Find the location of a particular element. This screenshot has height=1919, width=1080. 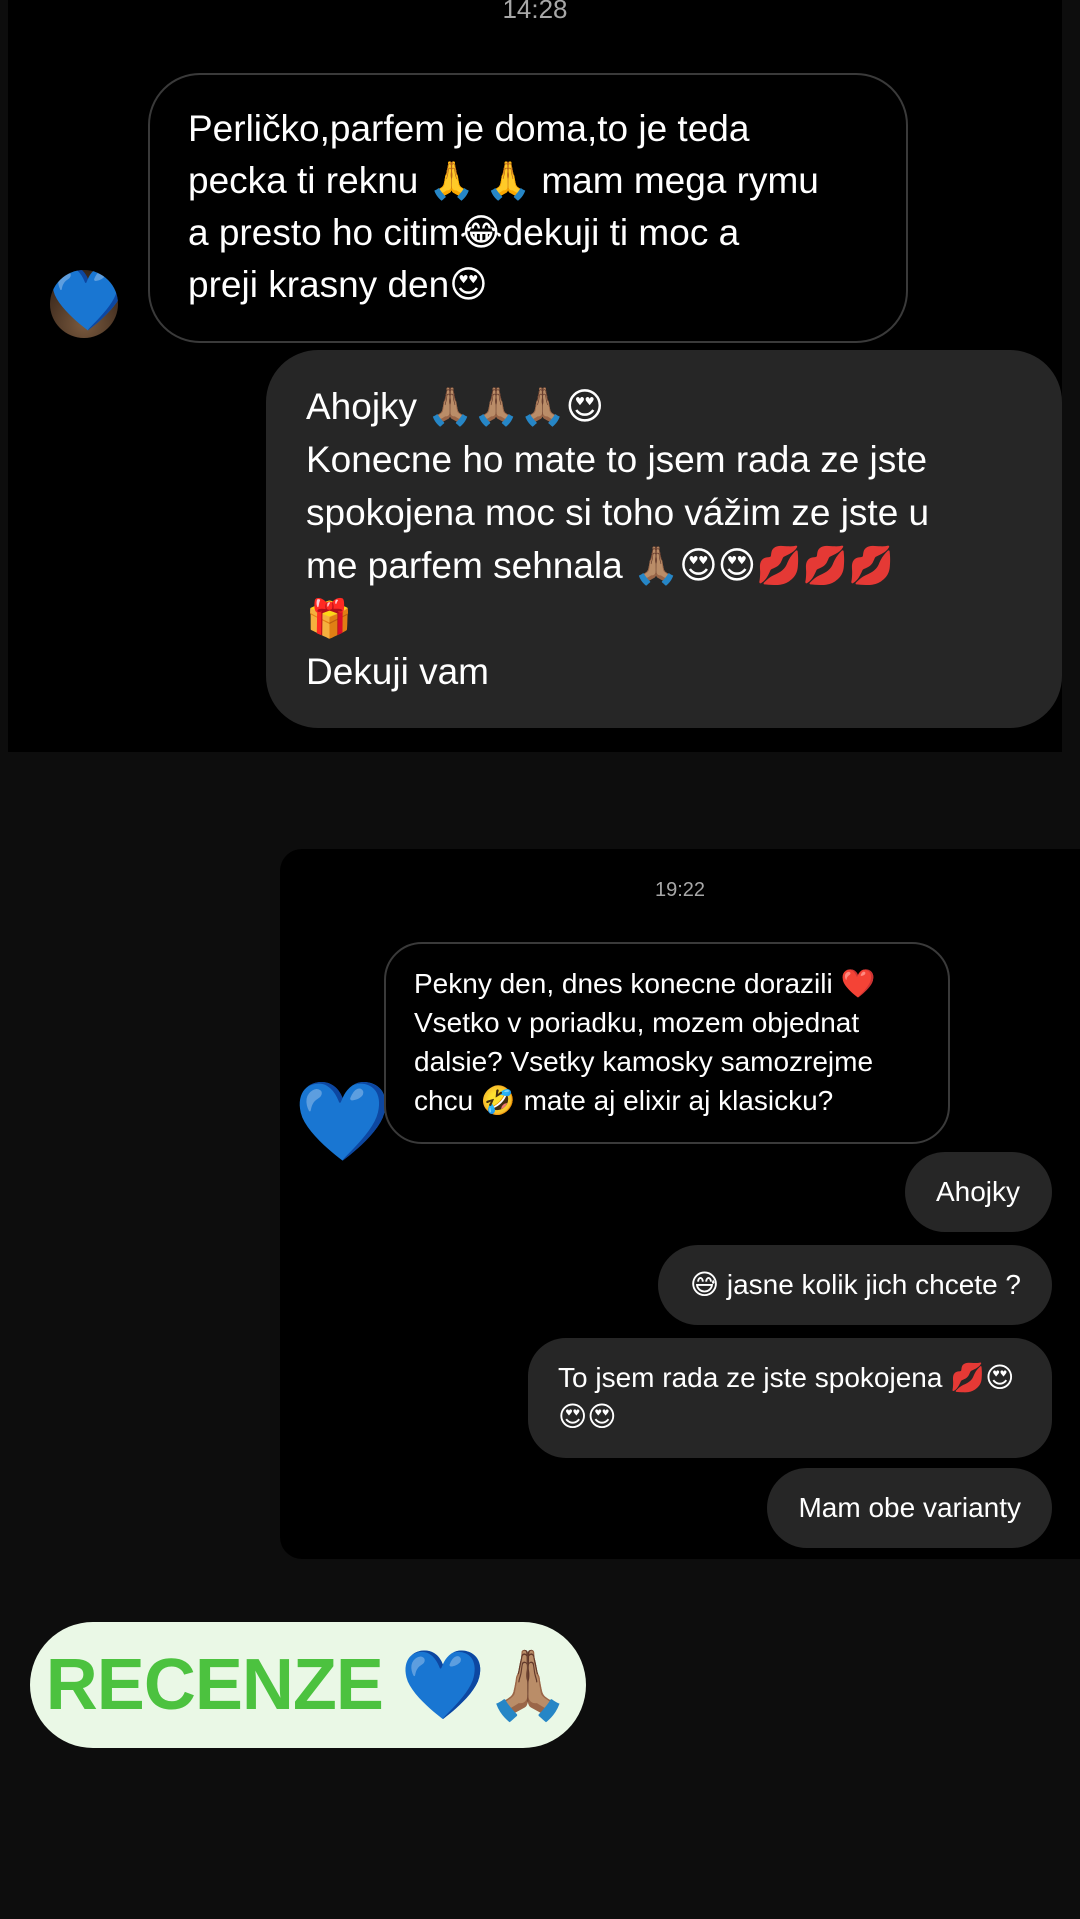

message-line: me parfem sehnala 🙏🏽😍😍💋💋💋 is located at coordinates (600, 565).